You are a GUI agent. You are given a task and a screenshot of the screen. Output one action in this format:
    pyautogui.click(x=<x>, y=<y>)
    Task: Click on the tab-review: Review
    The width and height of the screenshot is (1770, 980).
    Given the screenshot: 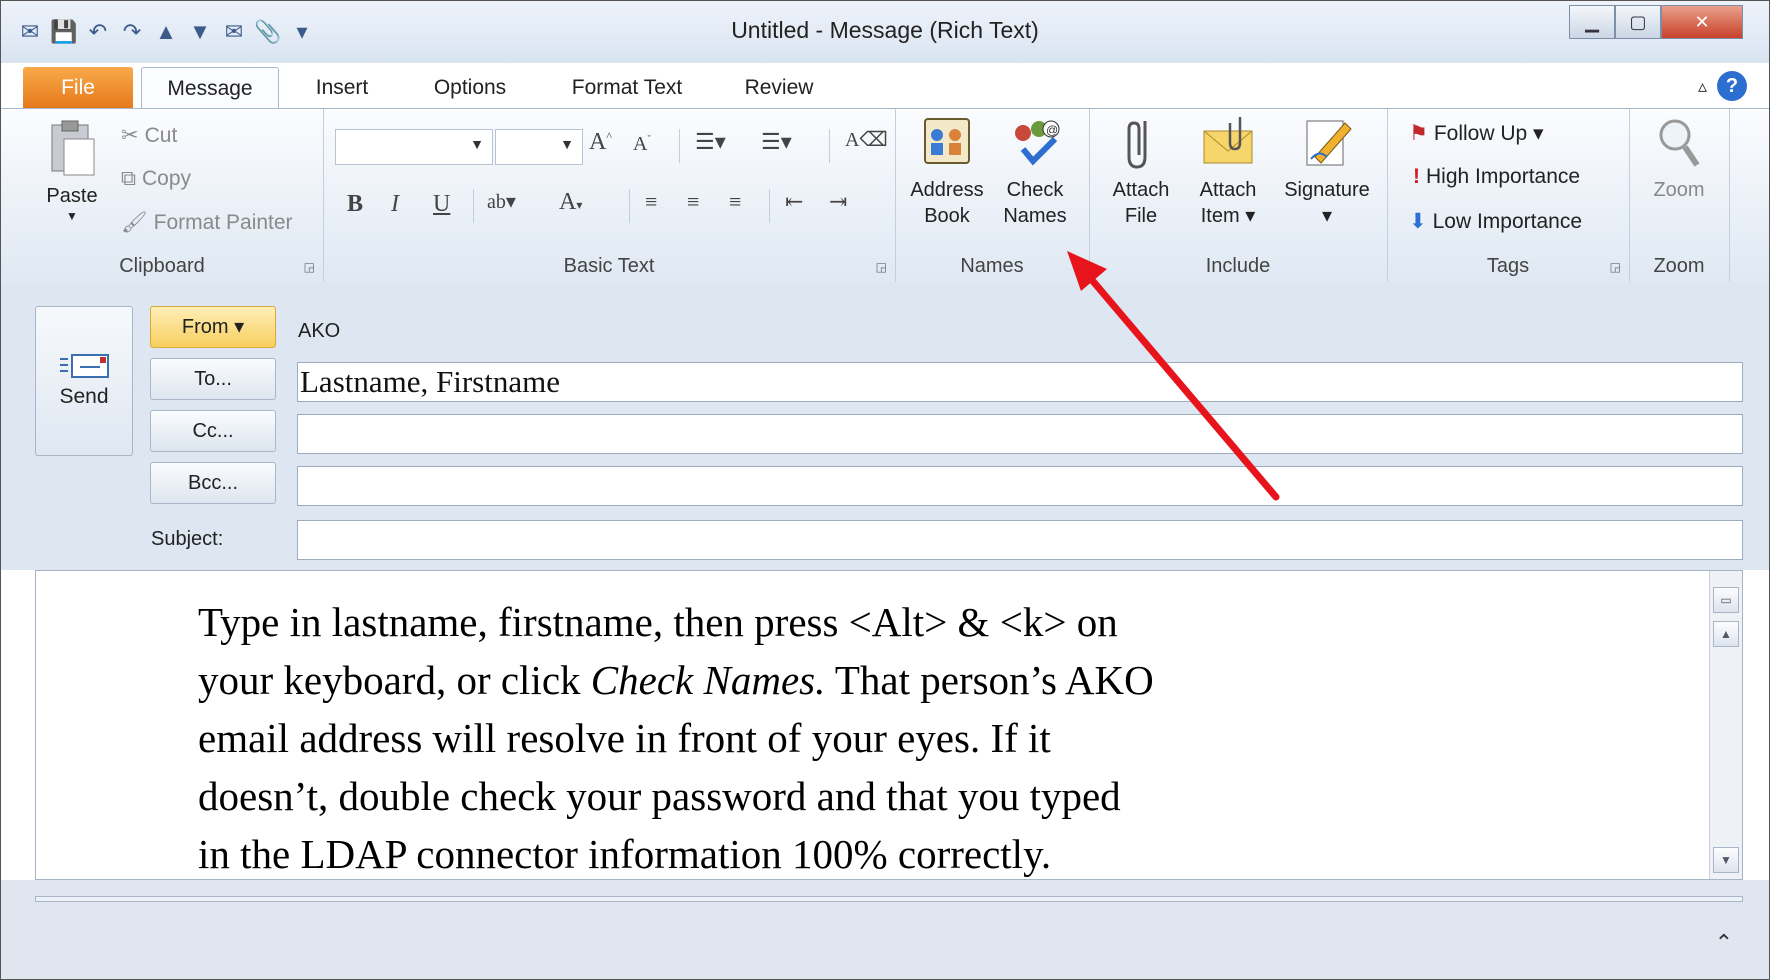 What is the action you would take?
    pyautogui.click(x=779, y=88)
    